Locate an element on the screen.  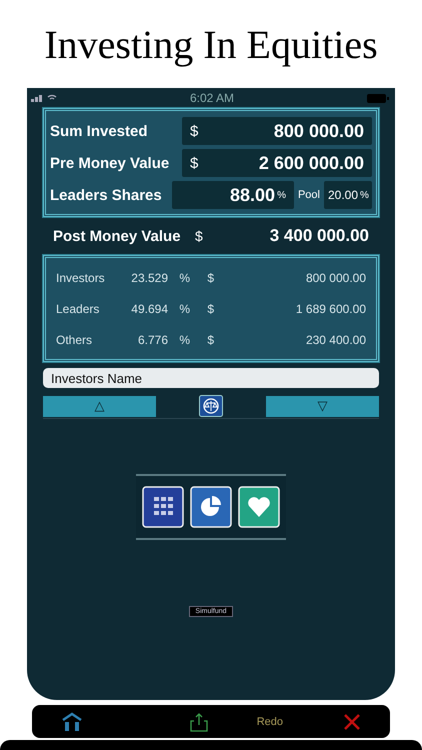
pie-chart-icon is located at coordinates (211, 507).